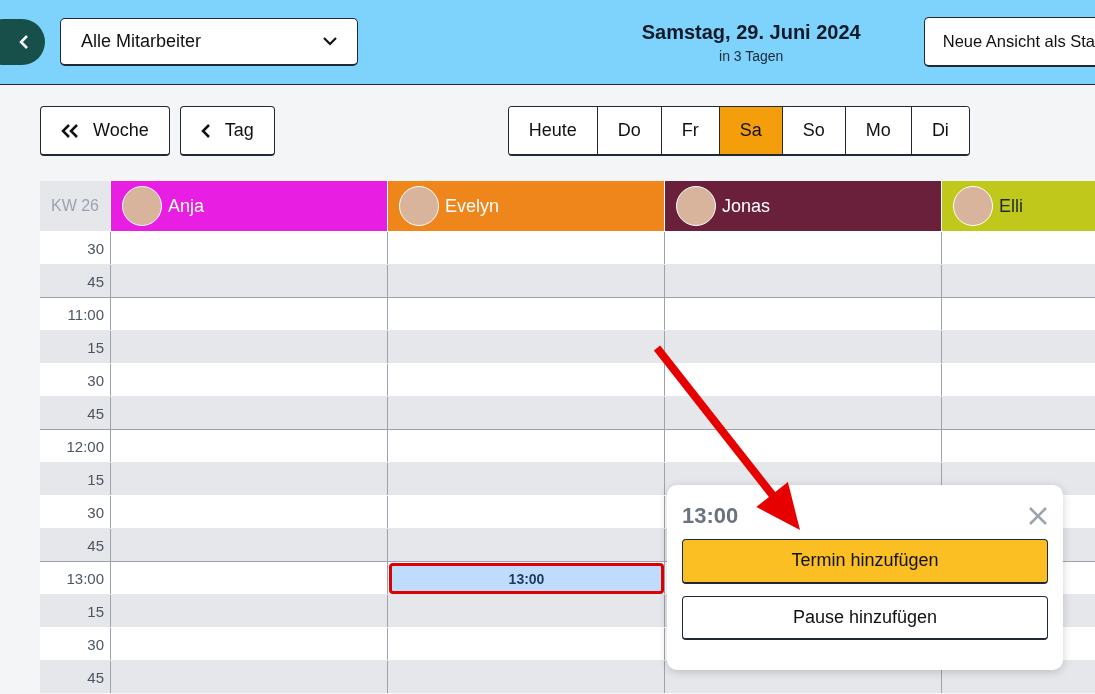  Describe the element at coordinates (552, 130) in the screenshot. I see `day-tab: Heute` at that location.